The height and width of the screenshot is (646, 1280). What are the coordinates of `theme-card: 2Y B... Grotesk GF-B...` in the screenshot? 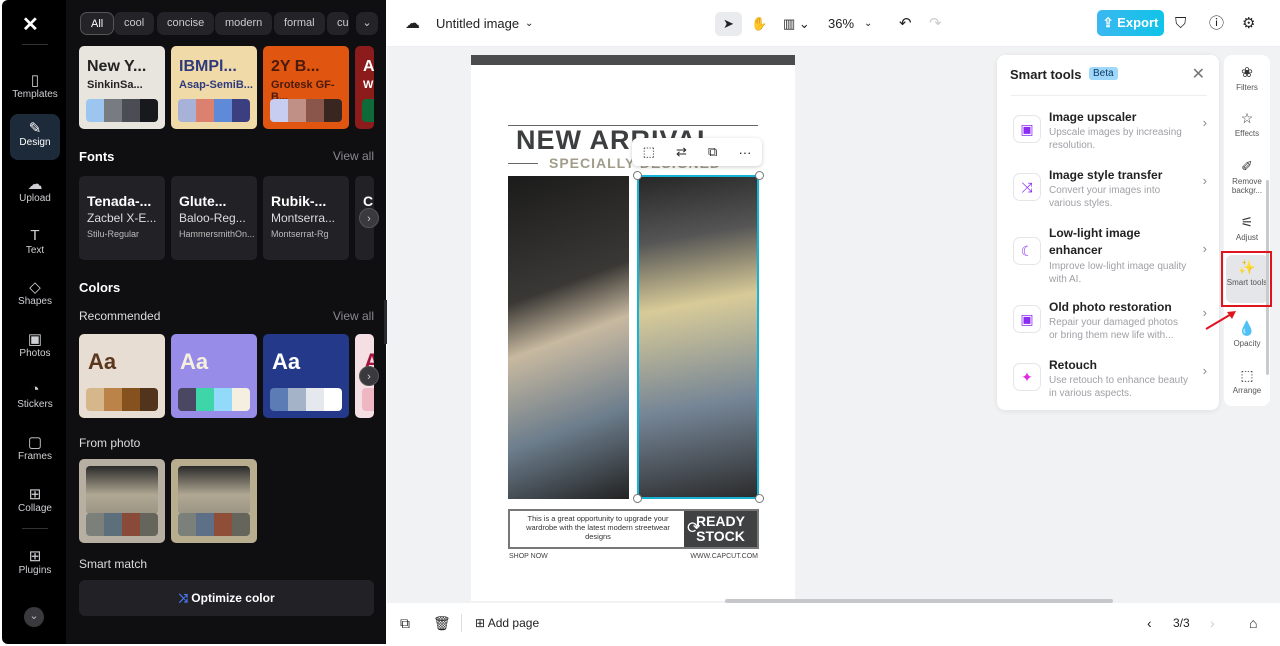 It's located at (306, 87).